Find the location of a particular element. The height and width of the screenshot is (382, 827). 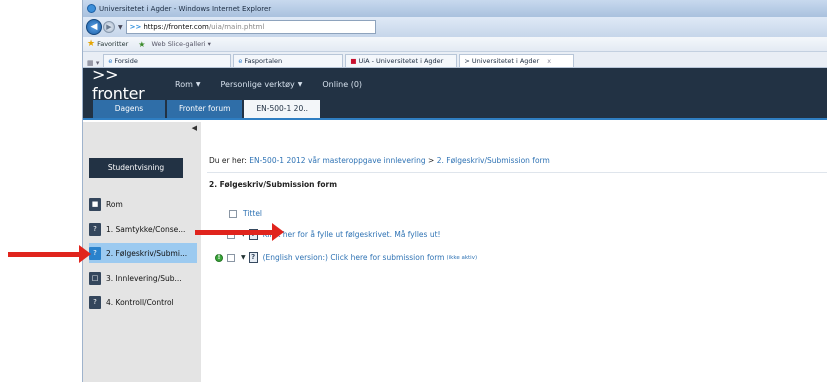

menu-rom: Rom ▼ is located at coordinates (188, 84).